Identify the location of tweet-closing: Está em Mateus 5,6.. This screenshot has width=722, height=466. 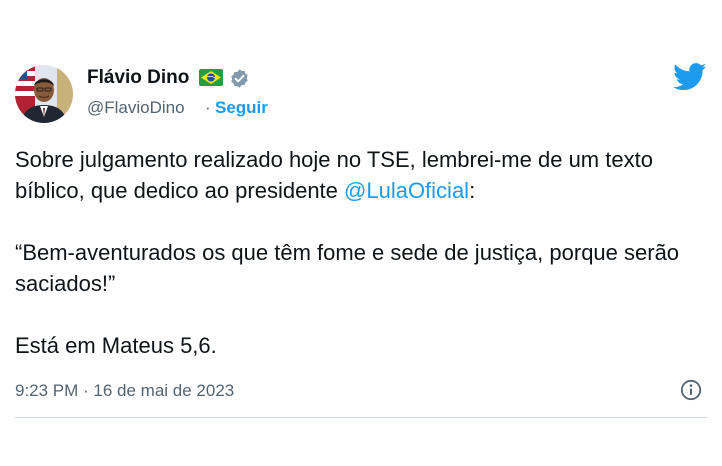
(116, 345).